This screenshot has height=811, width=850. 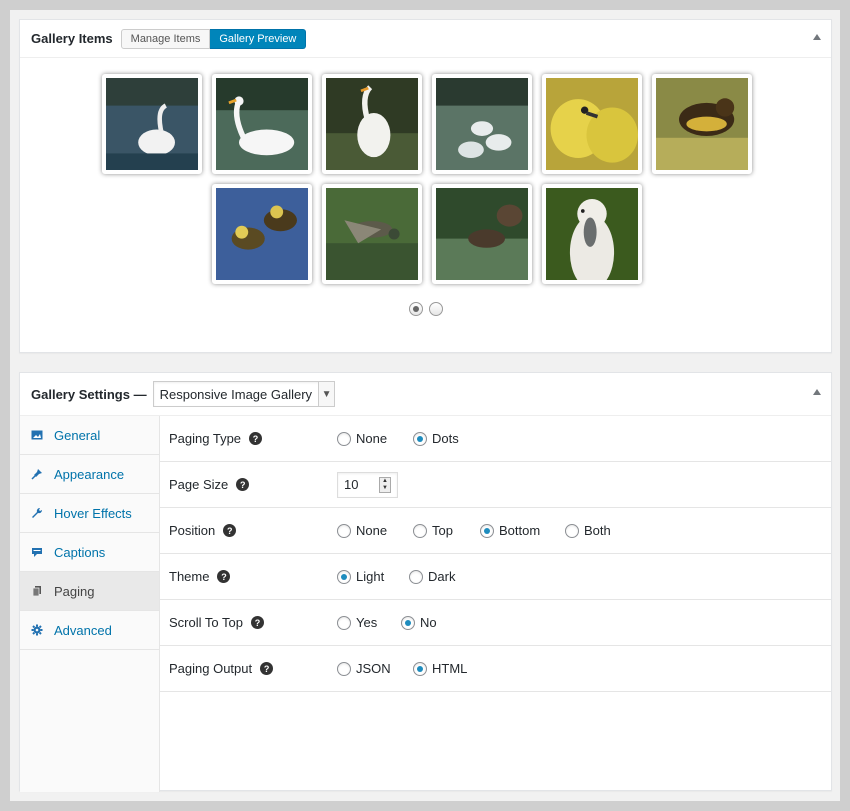 I want to click on radio-paging-type-none: None, so click(x=362, y=438).